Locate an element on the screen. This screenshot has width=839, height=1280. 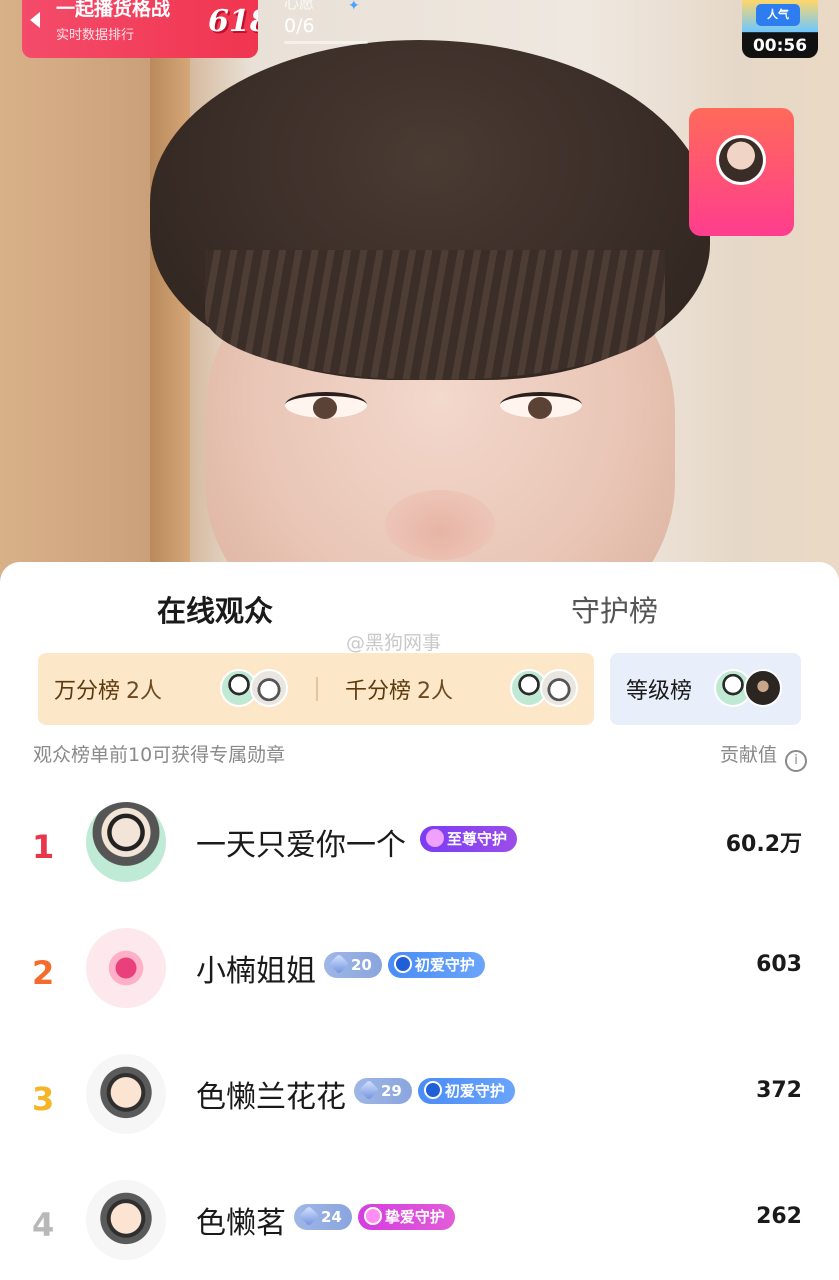
tab-online-audience: 在线观众 is located at coordinates (215, 609).